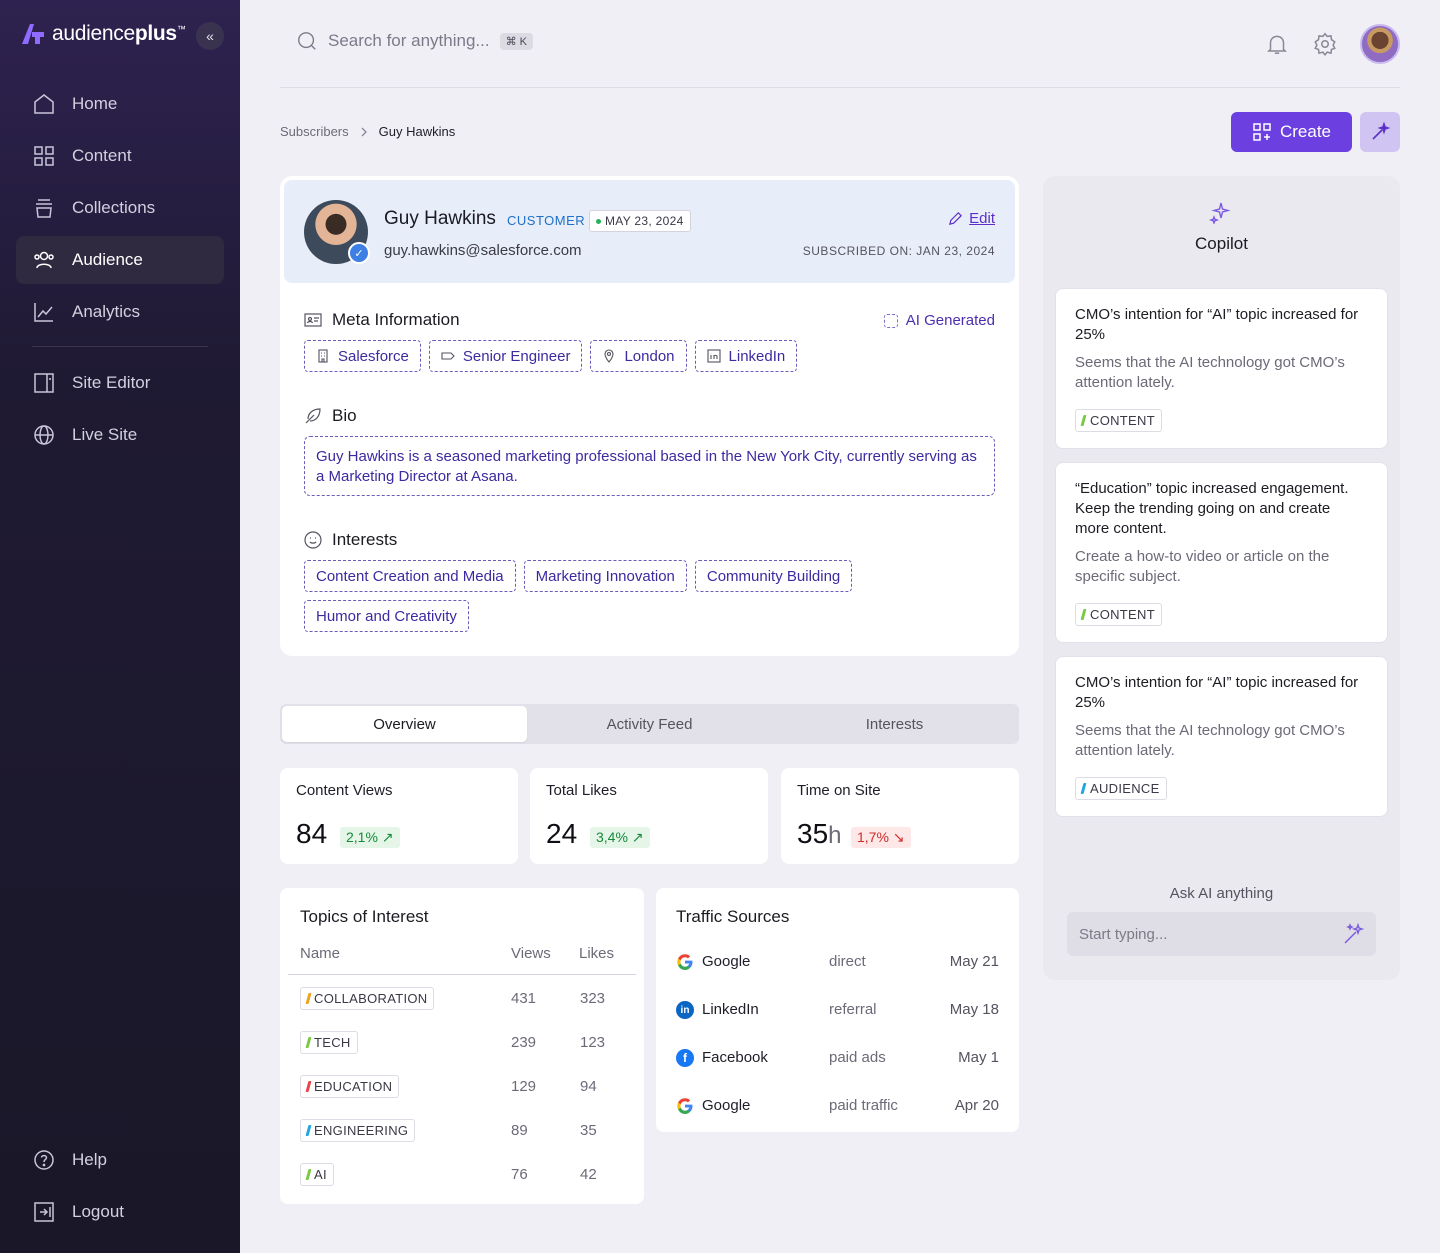 This screenshot has width=1440, height=1253. What do you see at coordinates (1380, 132) in the screenshot?
I see `magic-ai-button` at bounding box center [1380, 132].